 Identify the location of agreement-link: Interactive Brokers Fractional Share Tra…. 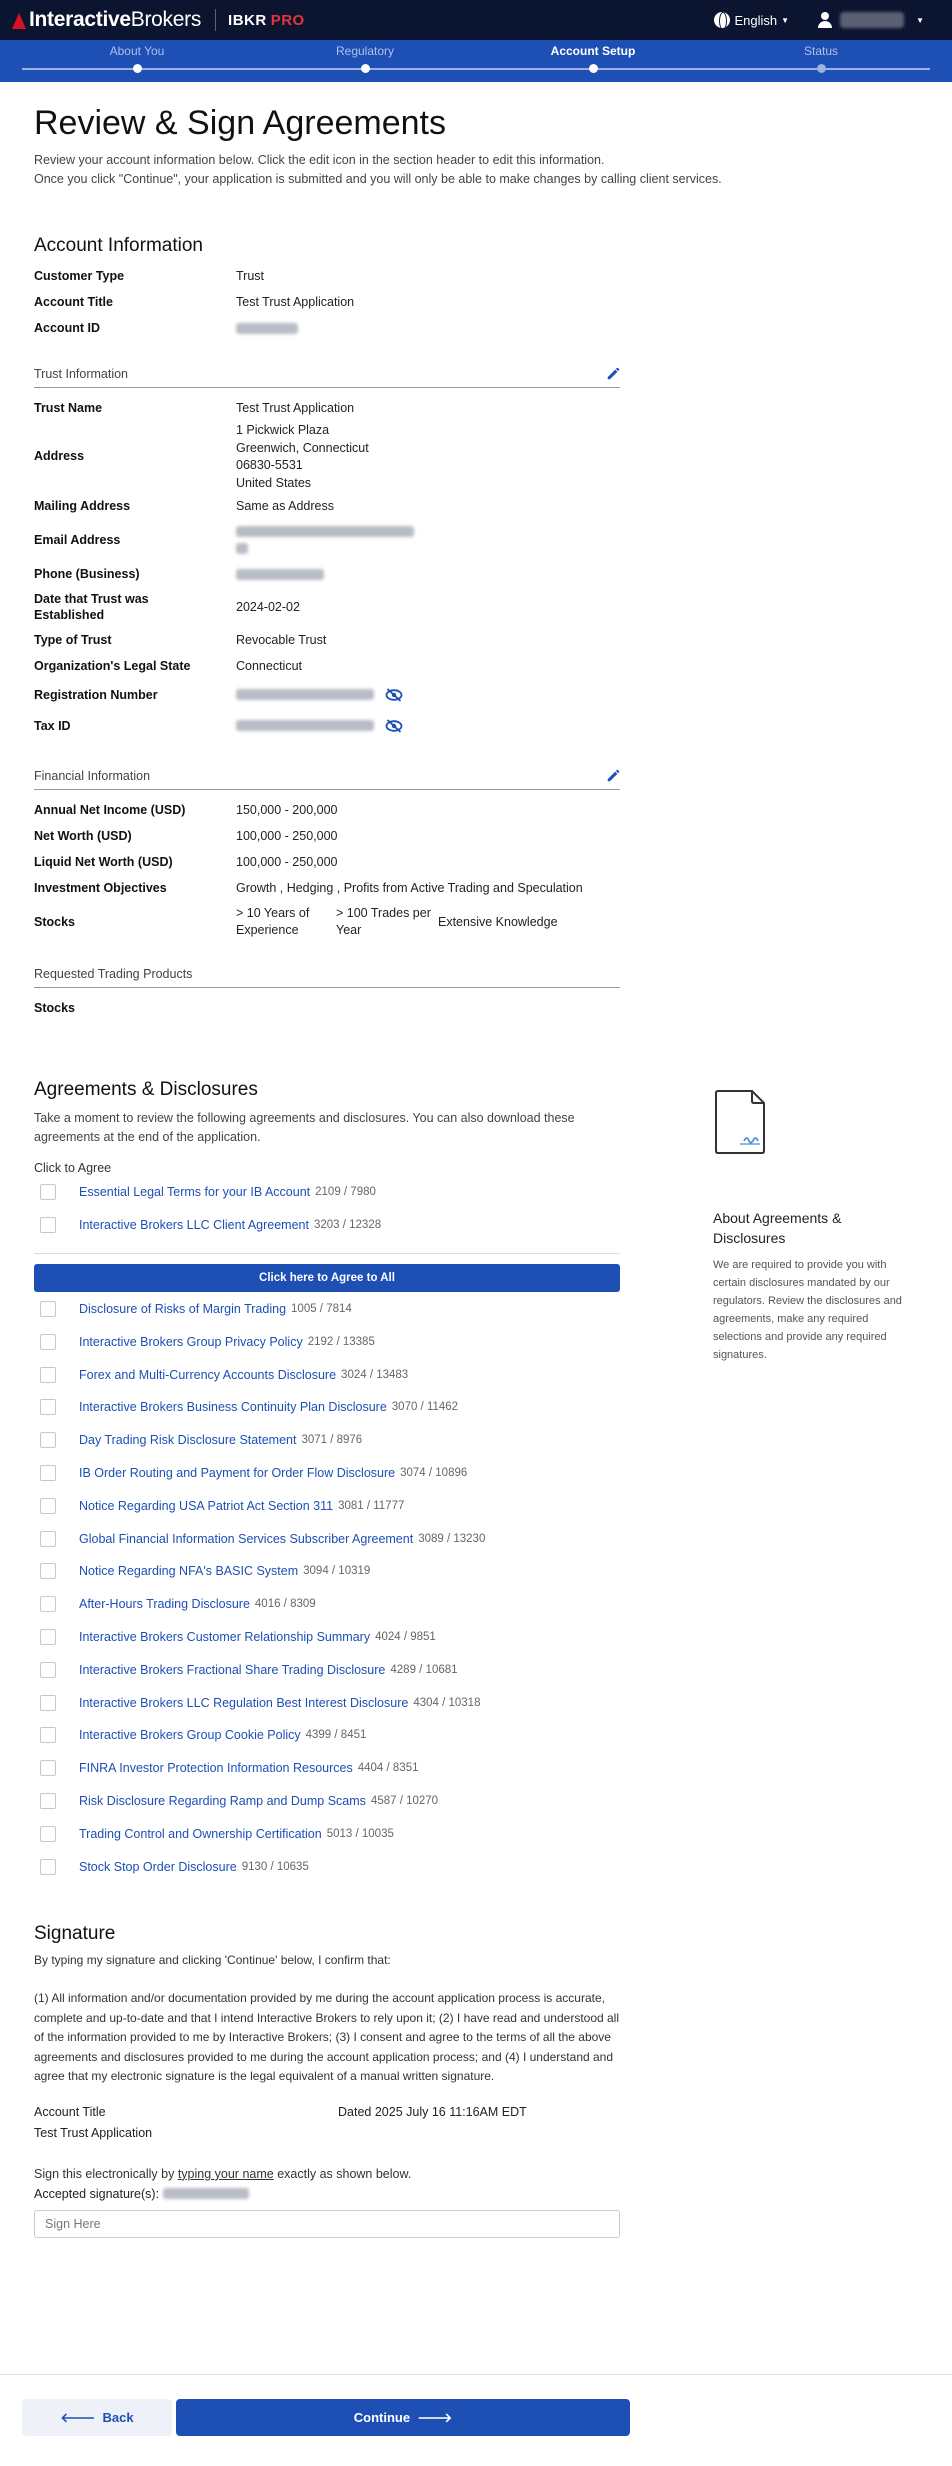
(232, 1670).